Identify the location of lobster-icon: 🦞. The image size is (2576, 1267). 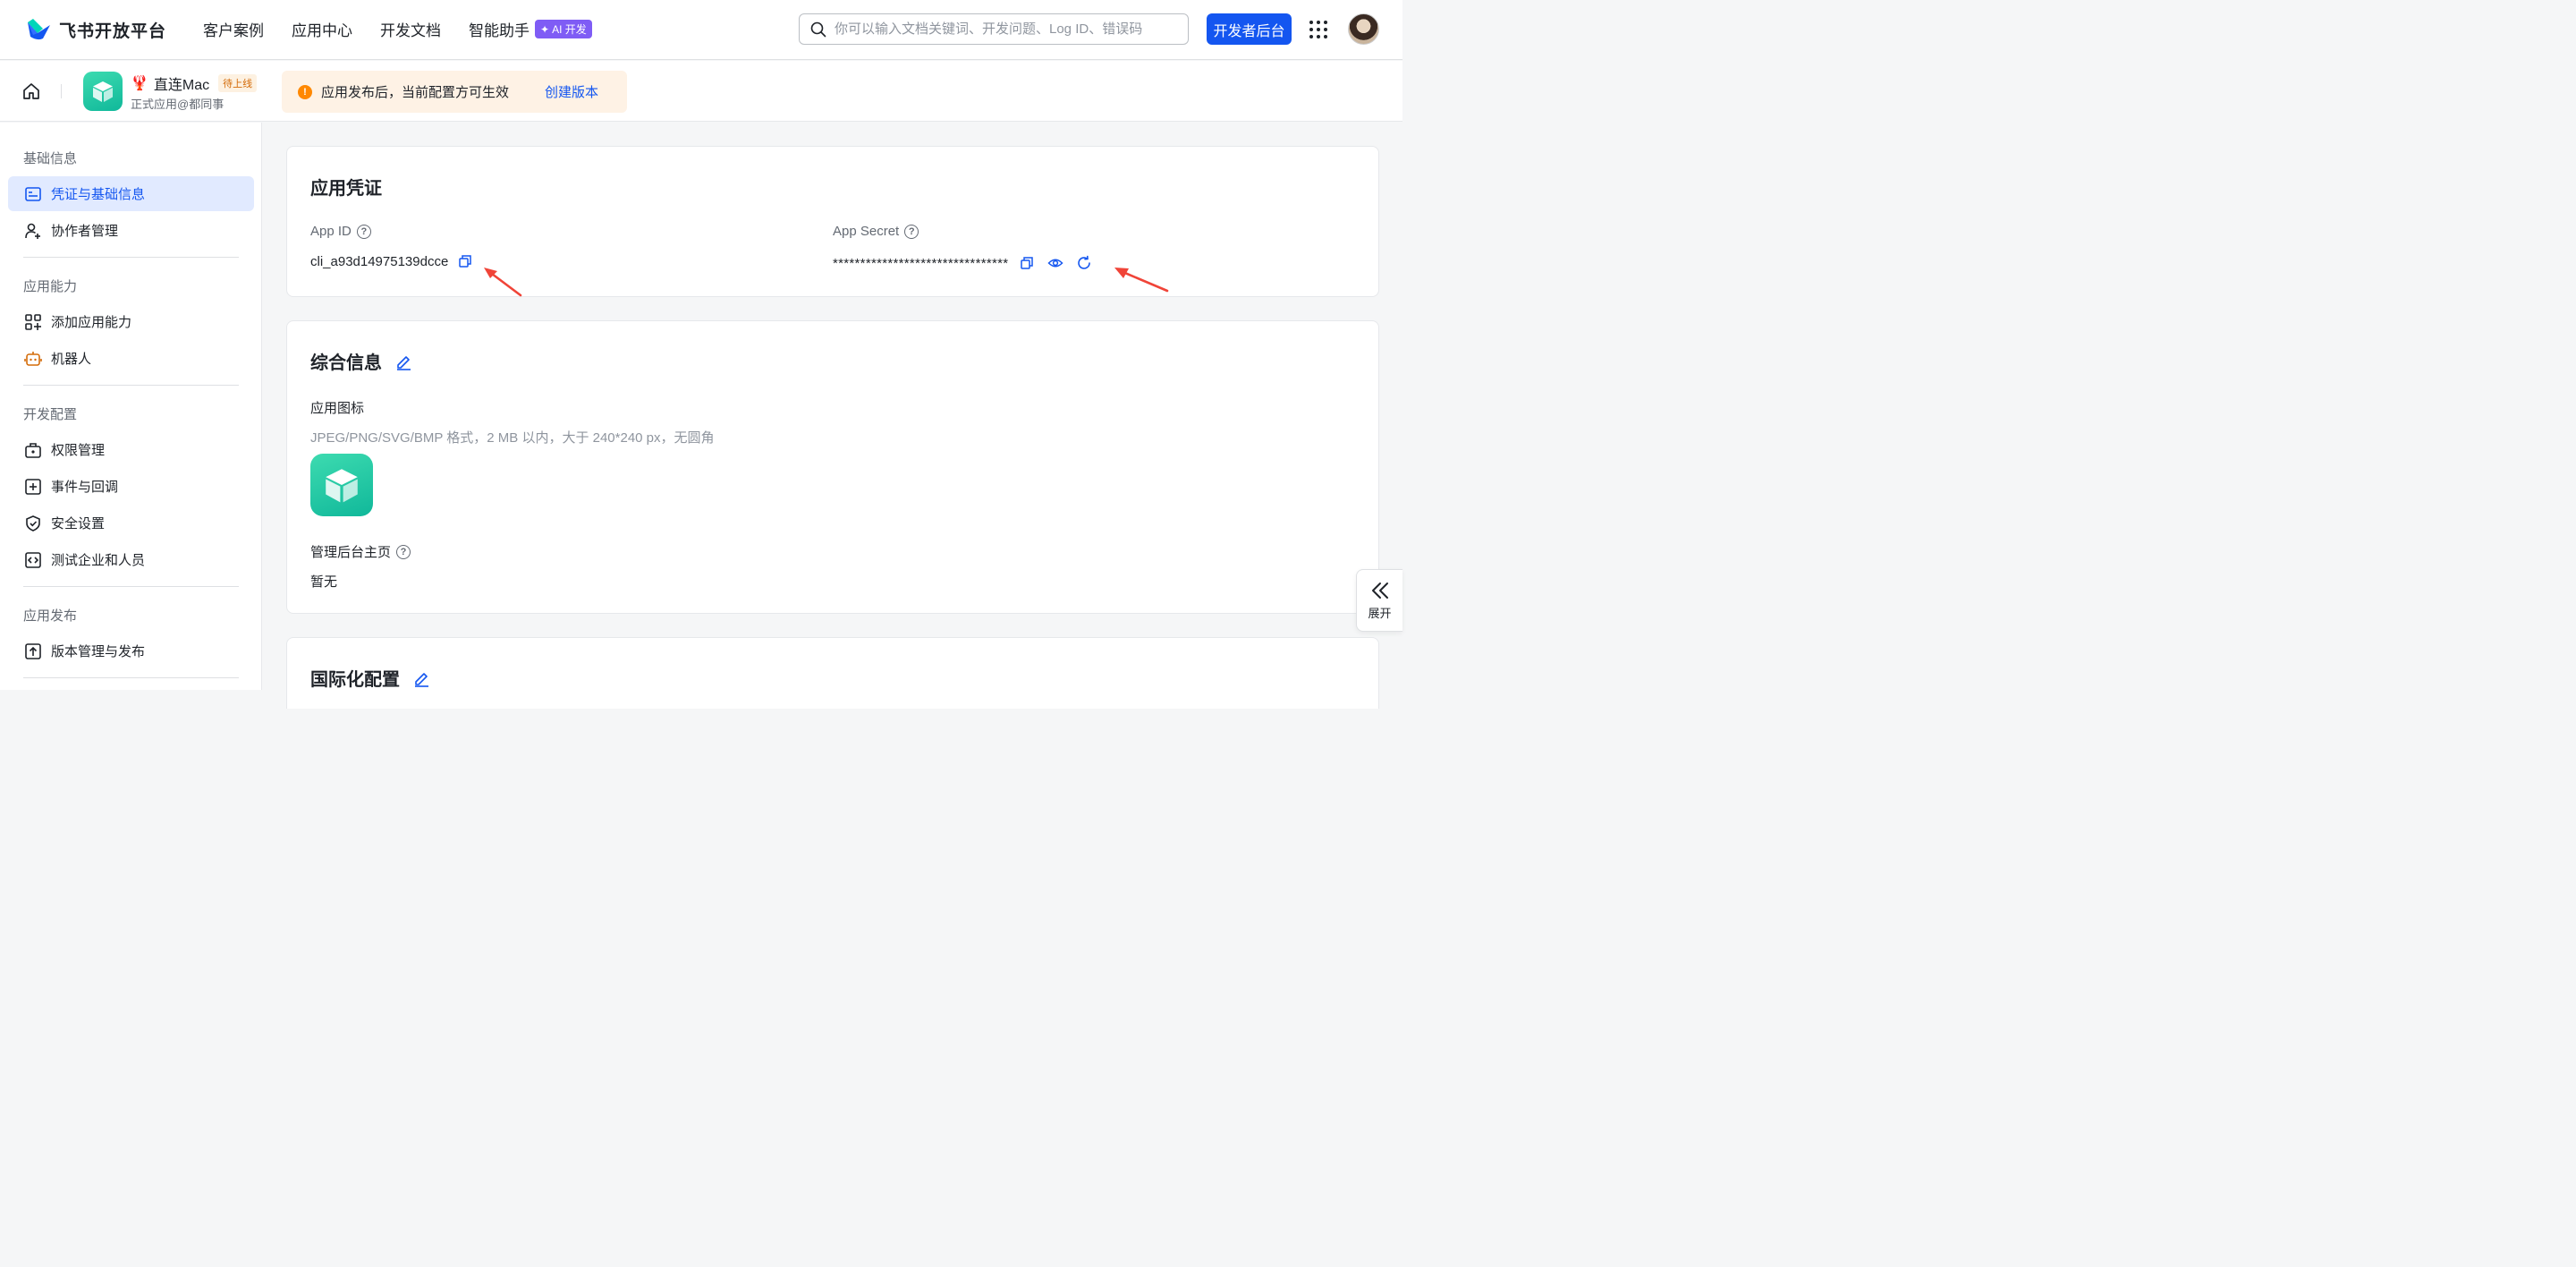
(139, 83).